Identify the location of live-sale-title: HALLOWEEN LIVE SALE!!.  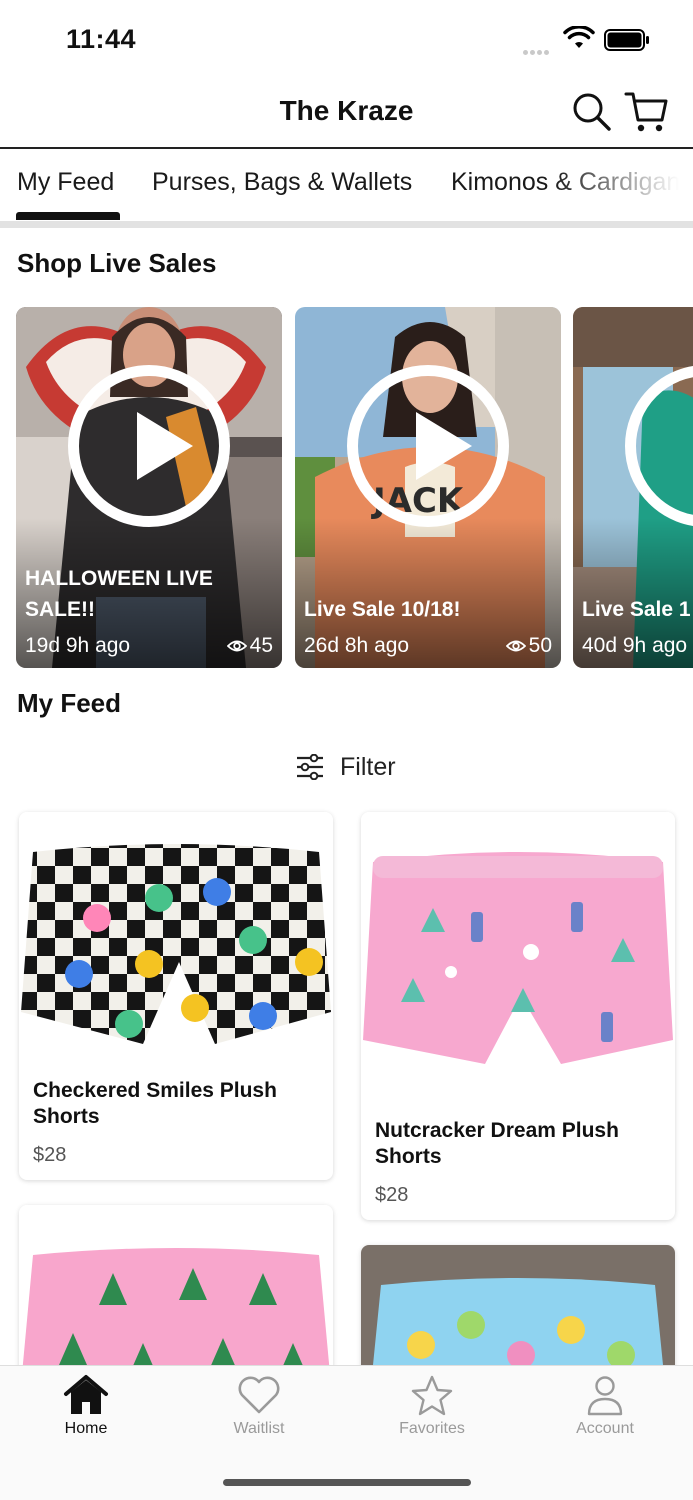
(119, 594).